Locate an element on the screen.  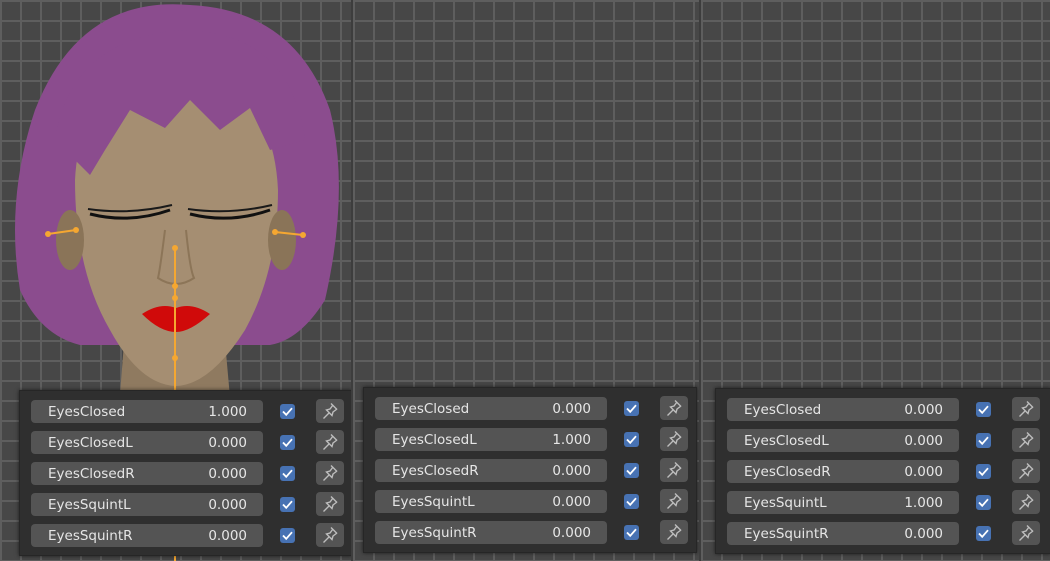
right-ear is located at coordinates (282, 240).